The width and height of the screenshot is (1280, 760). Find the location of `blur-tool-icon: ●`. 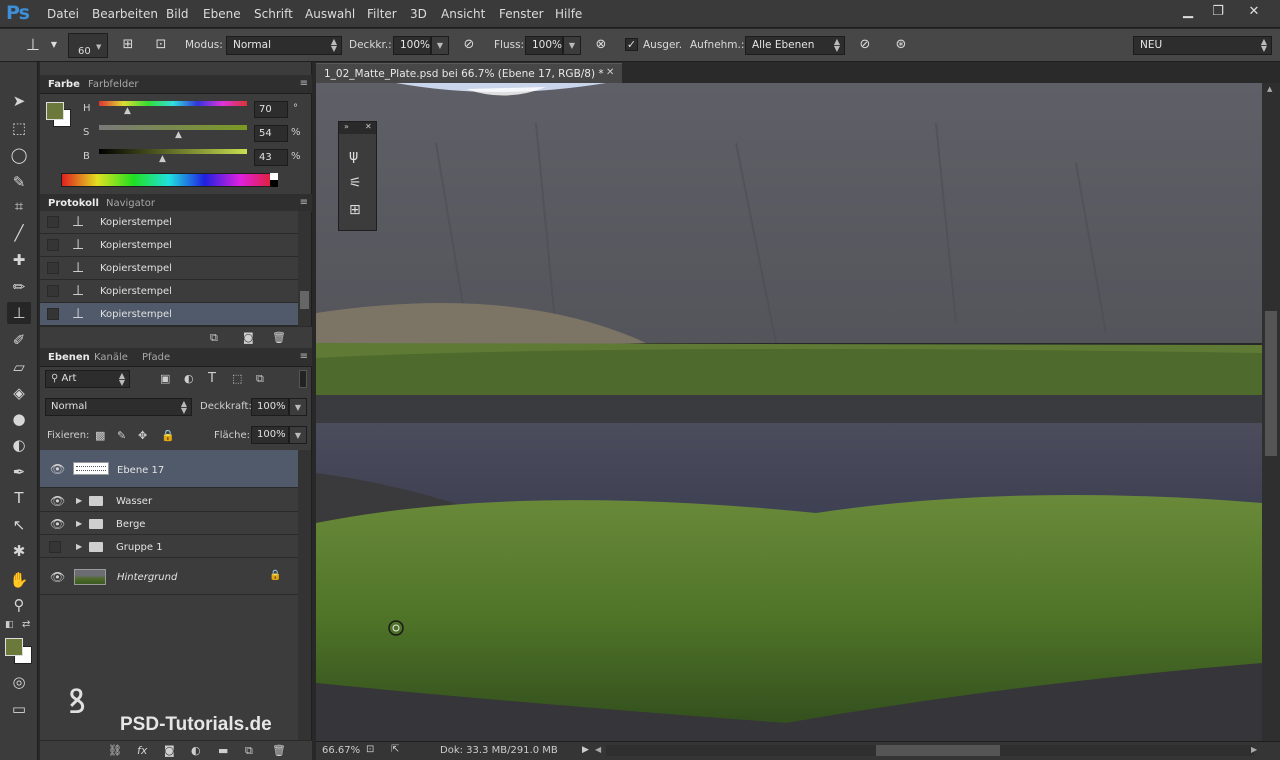

blur-tool-icon: ● is located at coordinates (19, 419).